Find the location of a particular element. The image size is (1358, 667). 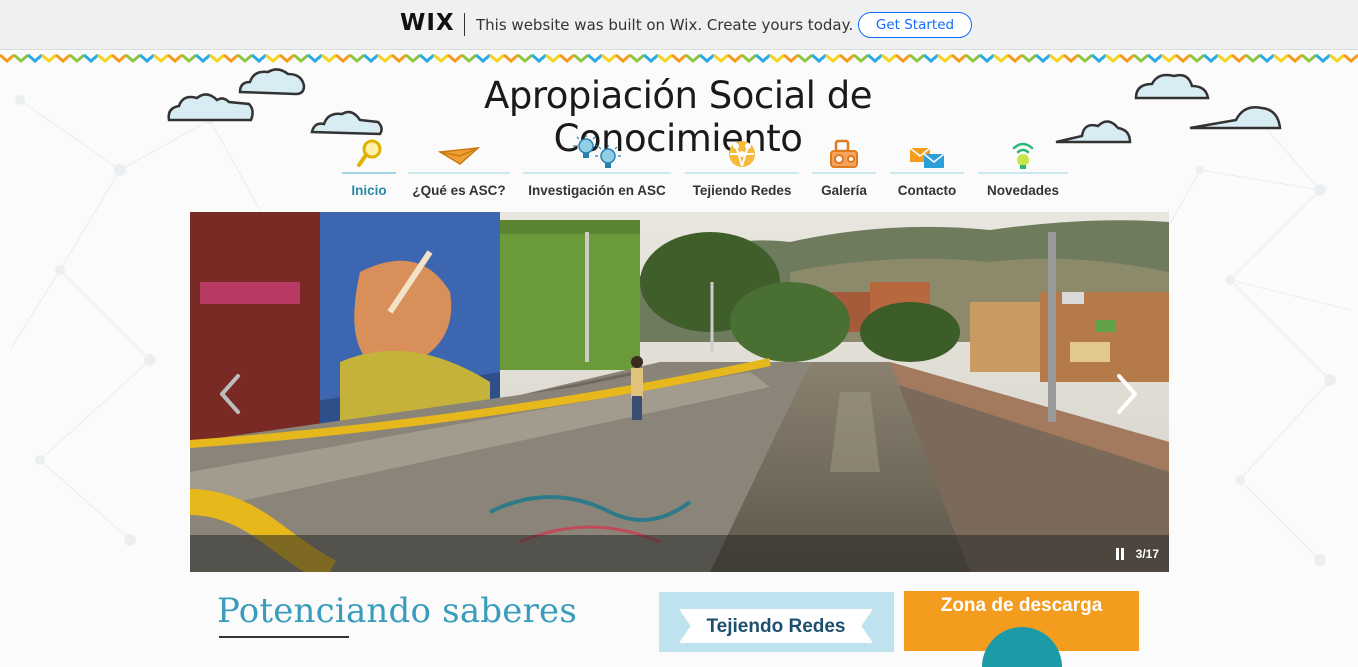

nav-label-tejiendo-redes: Tejiendo Redes is located at coordinates (742, 190).